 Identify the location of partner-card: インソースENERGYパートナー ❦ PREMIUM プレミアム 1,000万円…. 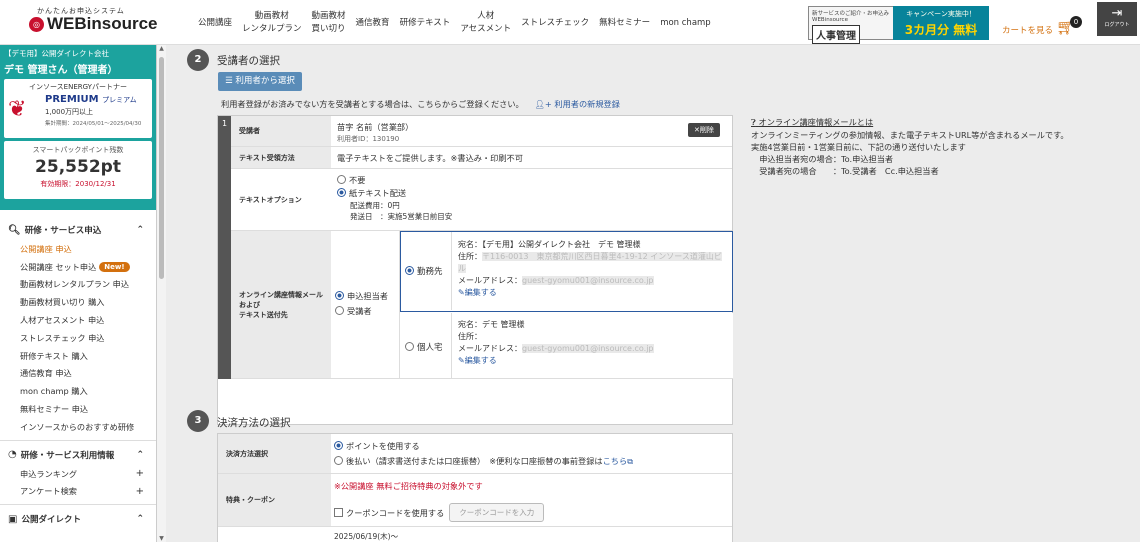
(78, 108).